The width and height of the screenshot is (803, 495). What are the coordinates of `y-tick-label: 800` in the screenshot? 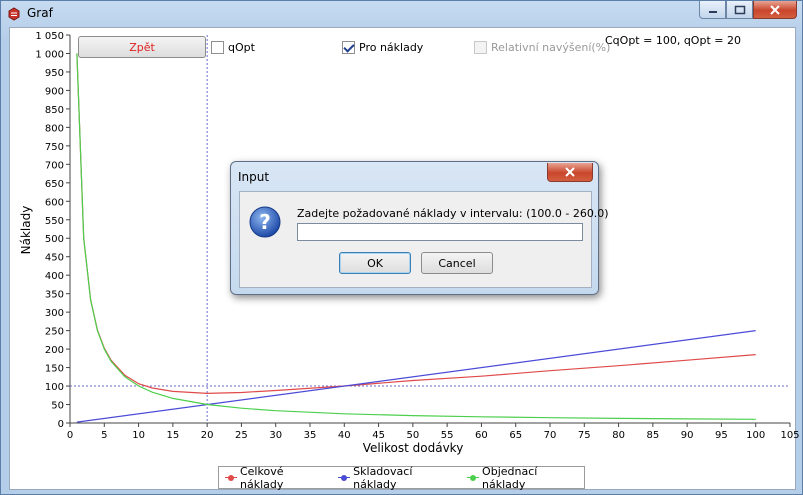 It's located at (54, 128).